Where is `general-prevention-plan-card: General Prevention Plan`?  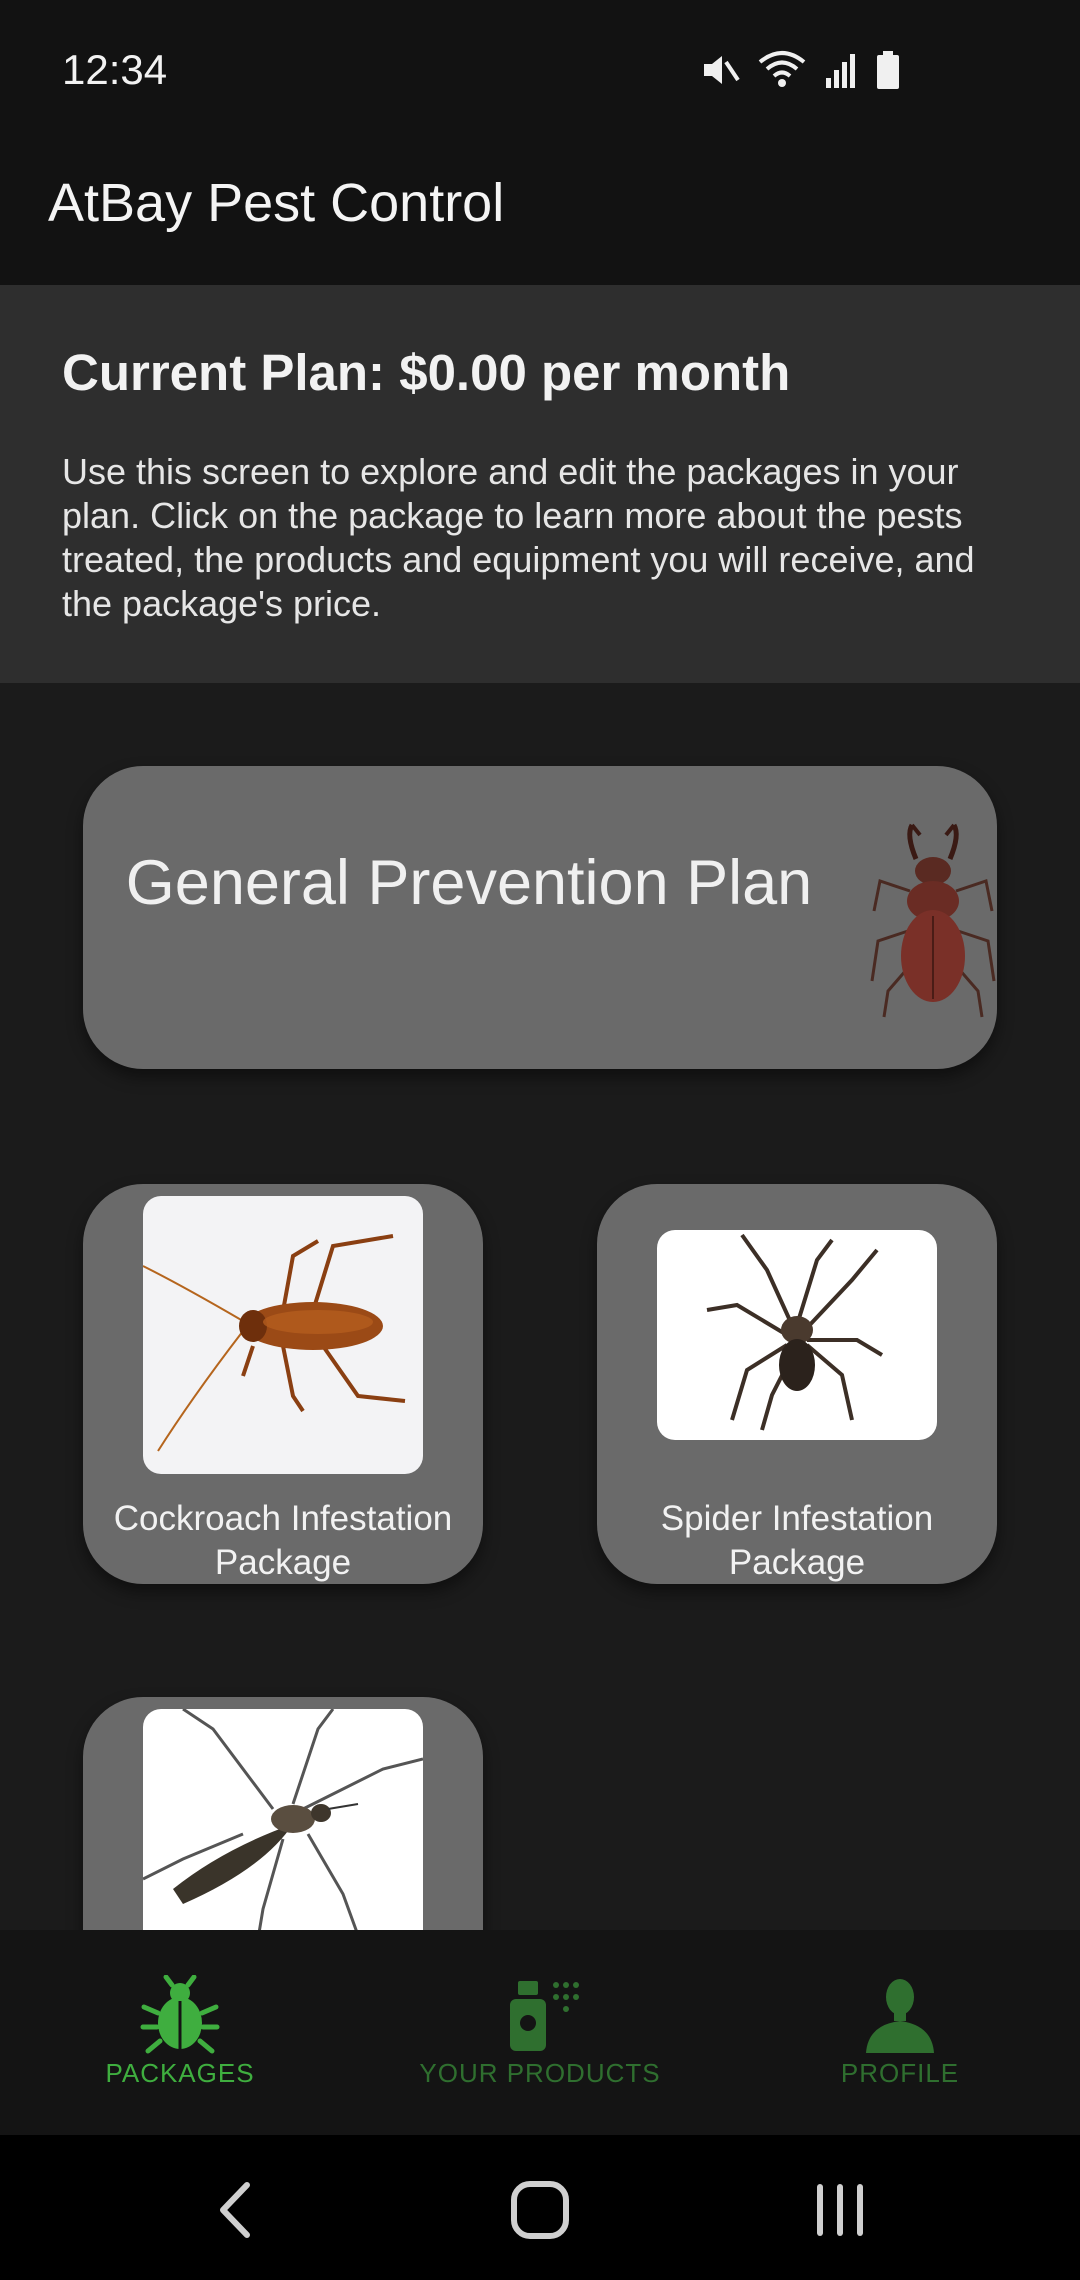
general-prevention-plan-card: General Prevention Plan is located at coordinates (540, 917).